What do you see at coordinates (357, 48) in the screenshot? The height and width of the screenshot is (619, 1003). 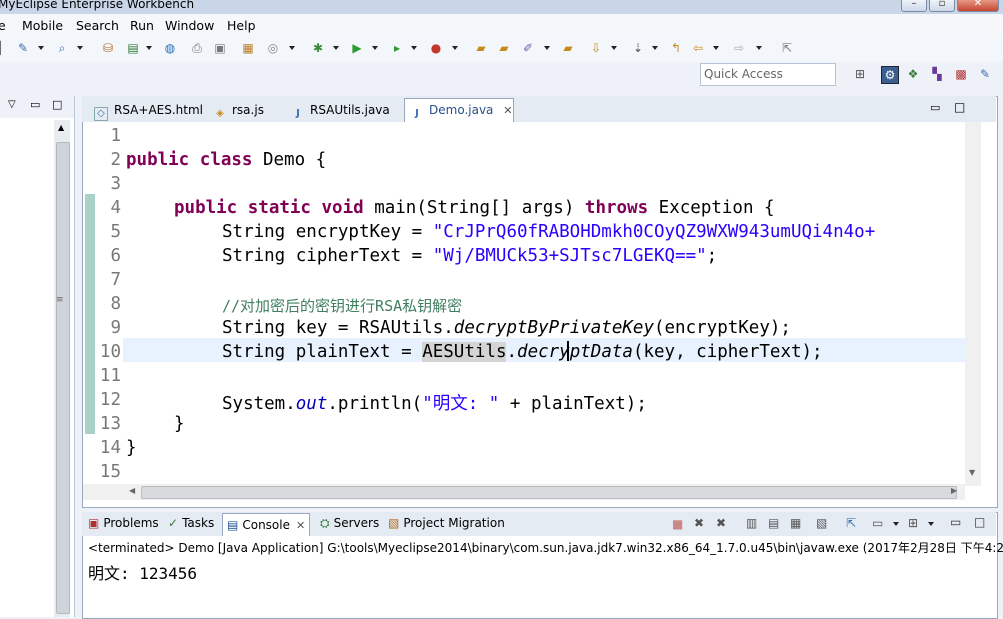 I see `run-icon: ▶` at bounding box center [357, 48].